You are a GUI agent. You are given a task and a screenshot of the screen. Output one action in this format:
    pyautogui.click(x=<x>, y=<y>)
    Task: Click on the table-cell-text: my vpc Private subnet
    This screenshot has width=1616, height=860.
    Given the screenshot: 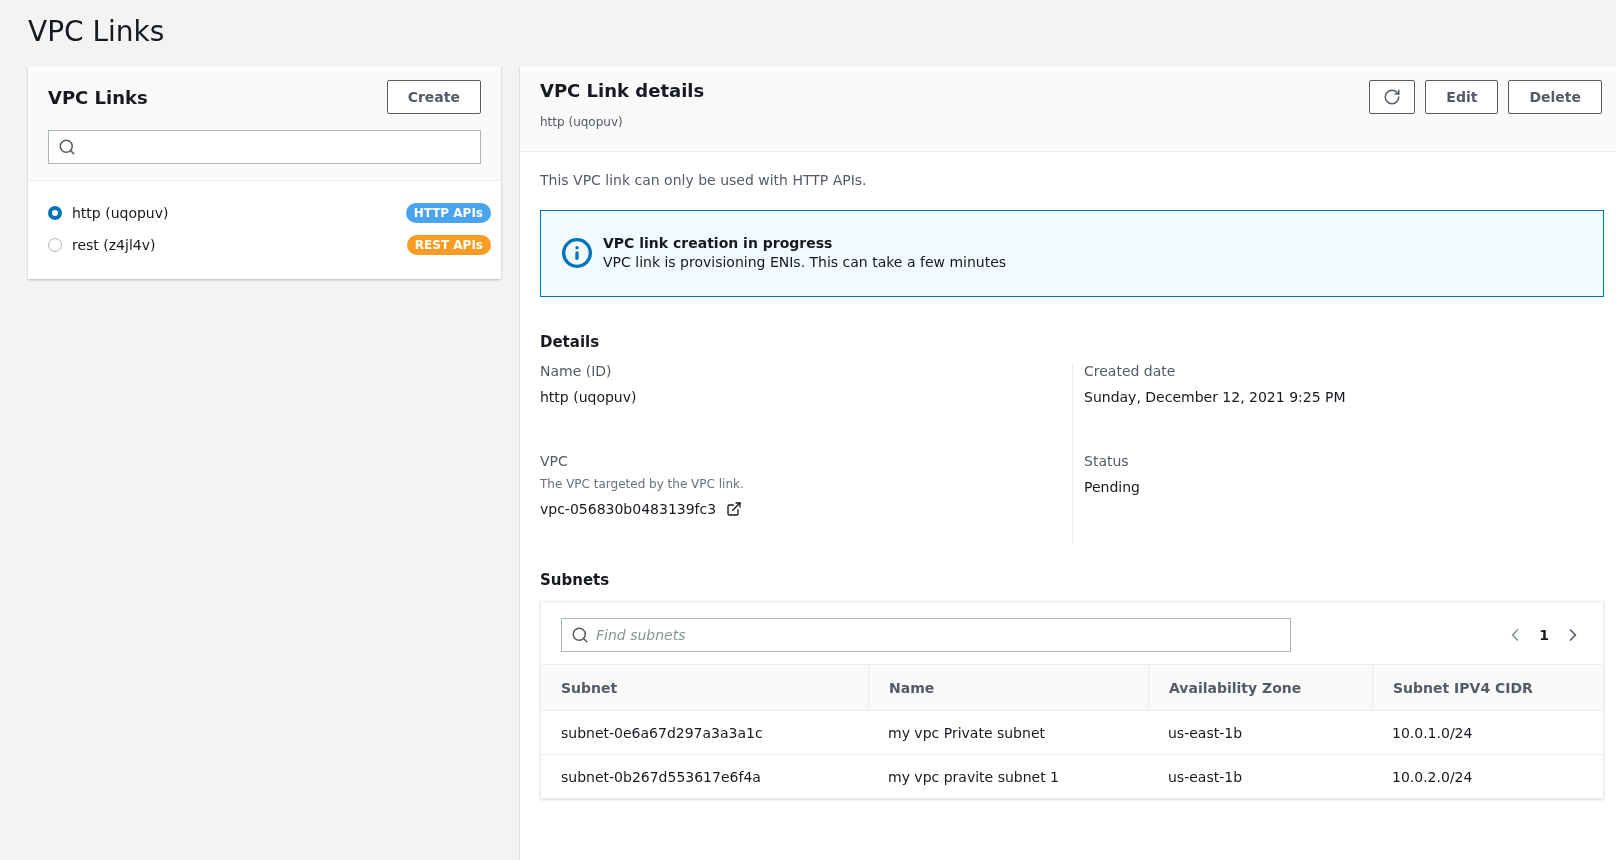 What is the action you would take?
    pyautogui.click(x=966, y=733)
    